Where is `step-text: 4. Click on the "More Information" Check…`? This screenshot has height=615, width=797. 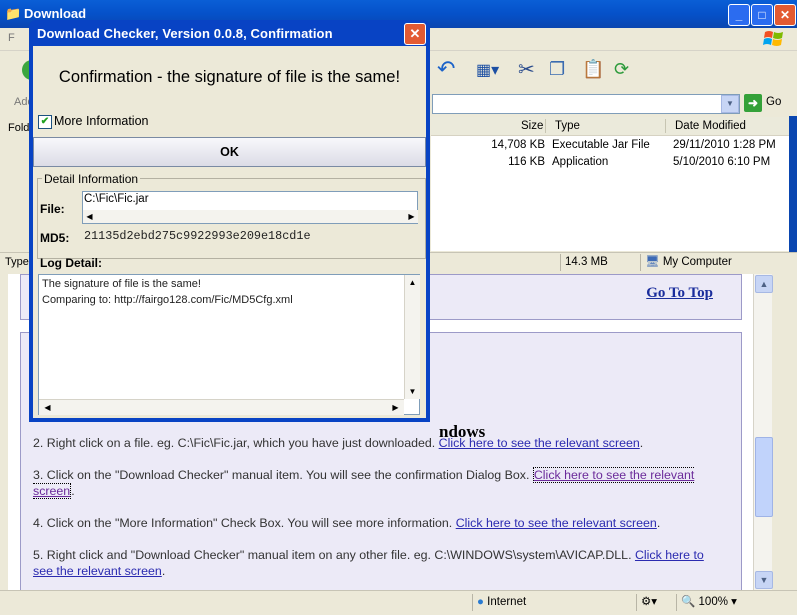 step-text: 4. Click on the "More Information" Check… is located at coordinates (244, 523).